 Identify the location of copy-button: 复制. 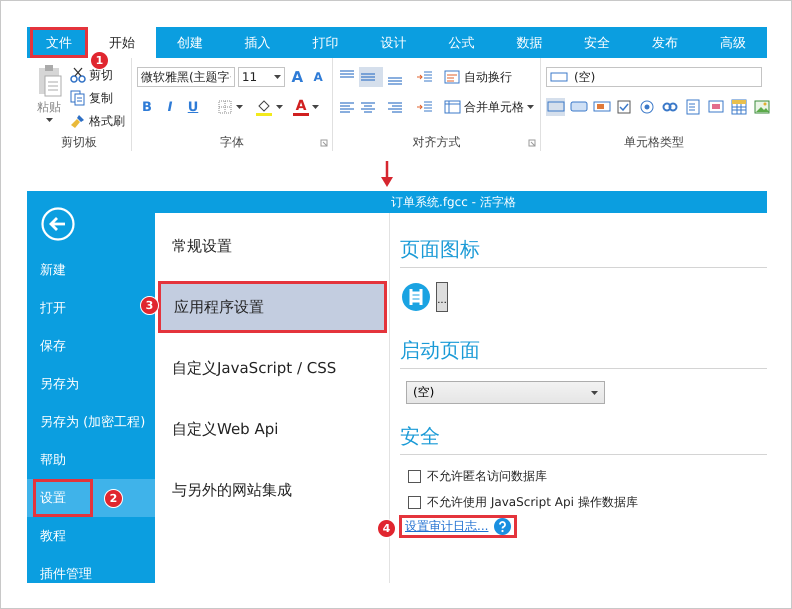
(97, 98).